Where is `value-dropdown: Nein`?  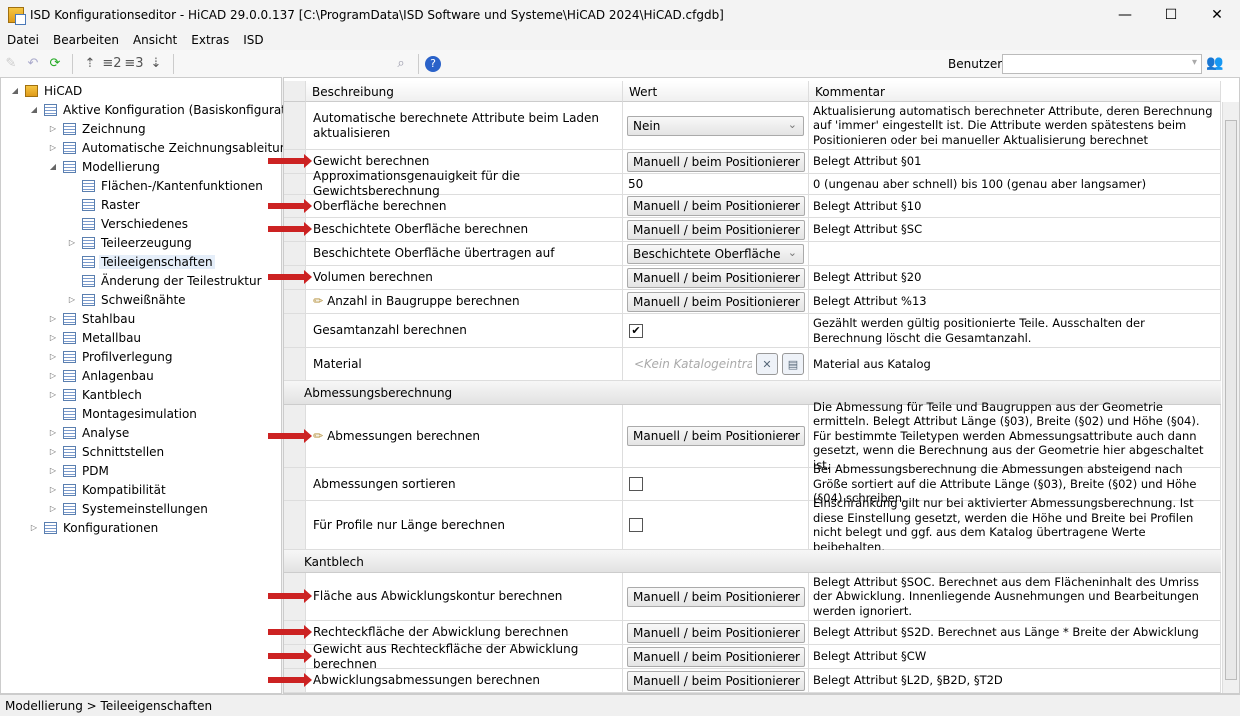 value-dropdown: Nein is located at coordinates (715, 125).